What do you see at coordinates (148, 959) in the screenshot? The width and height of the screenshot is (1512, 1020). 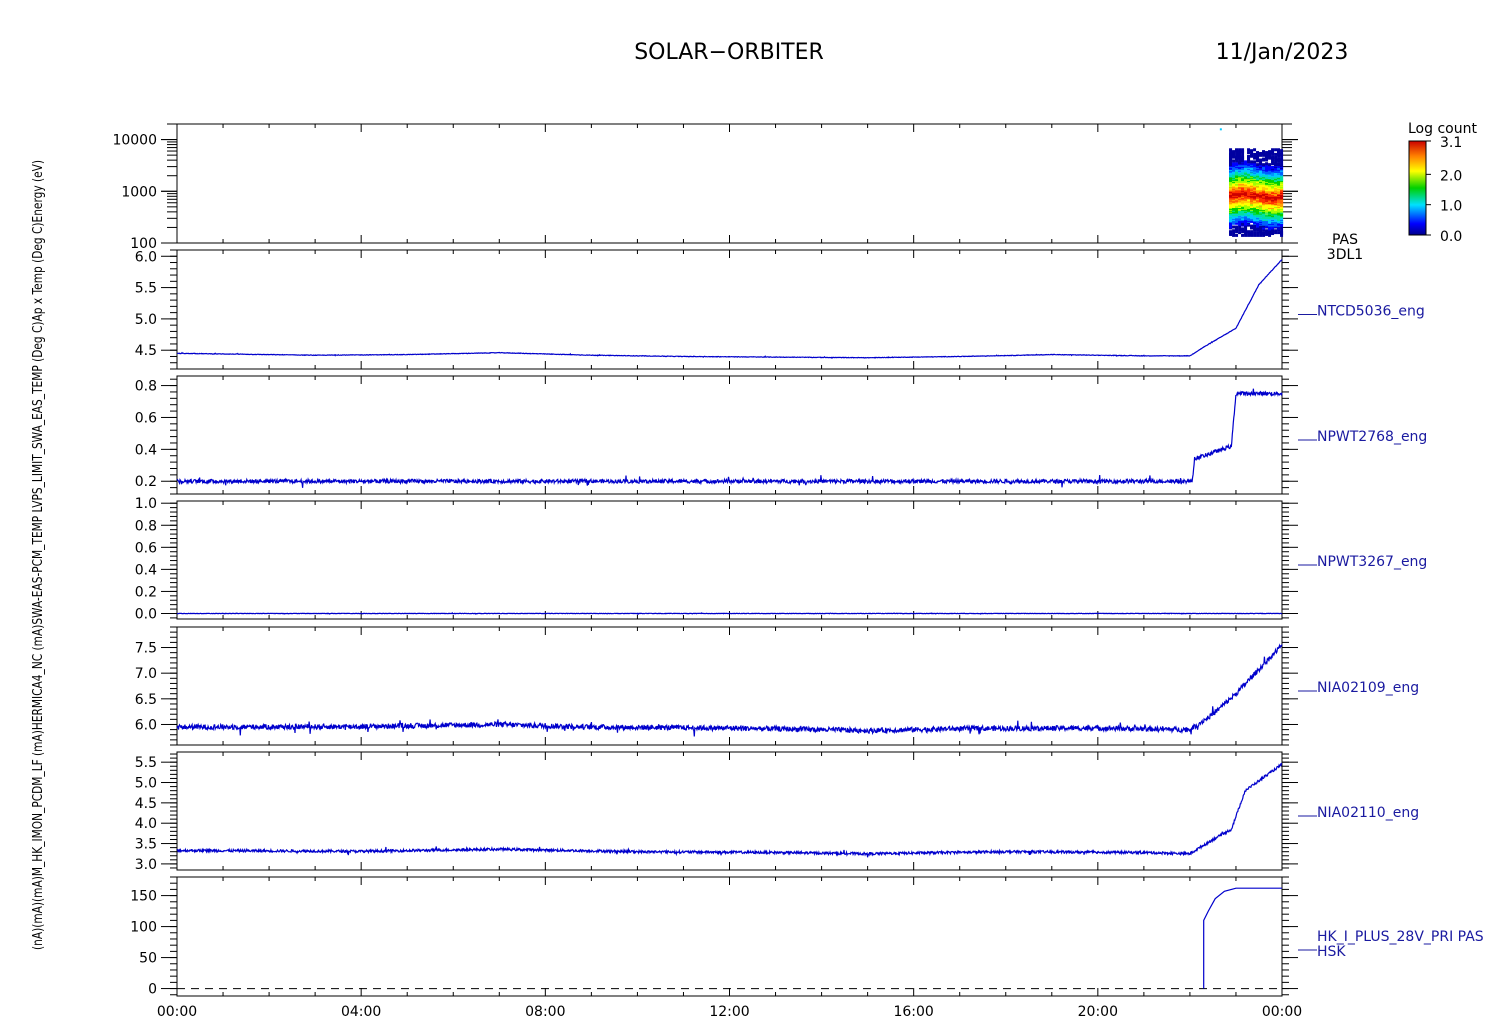 I see `y-tick-label: 50` at bounding box center [148, 959].